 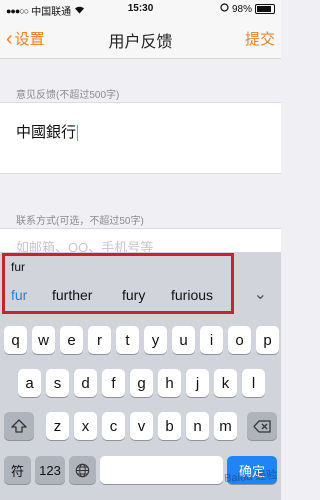 I want to click on globe-key, so click(x=82, y=470).